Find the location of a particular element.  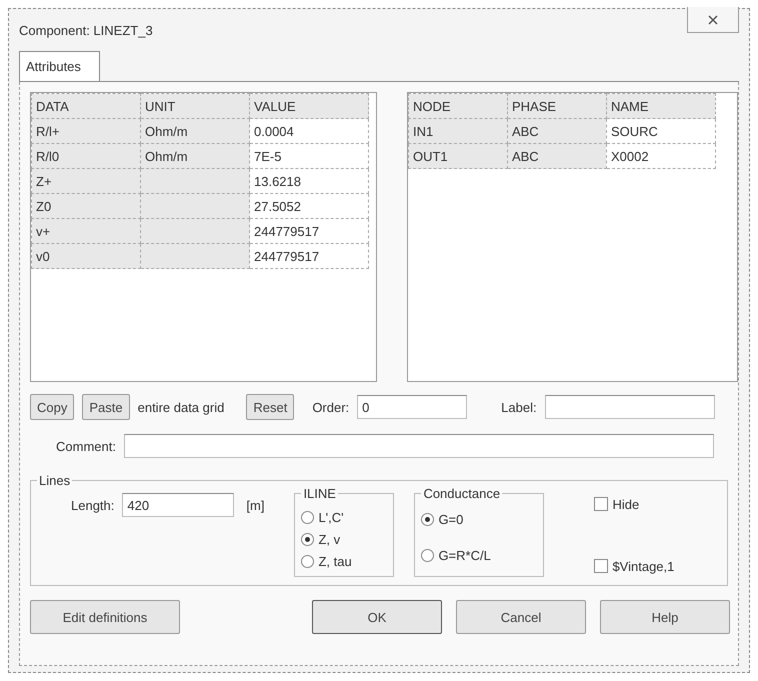

cancel-button: Cancel is located at coordinates (521, 617).